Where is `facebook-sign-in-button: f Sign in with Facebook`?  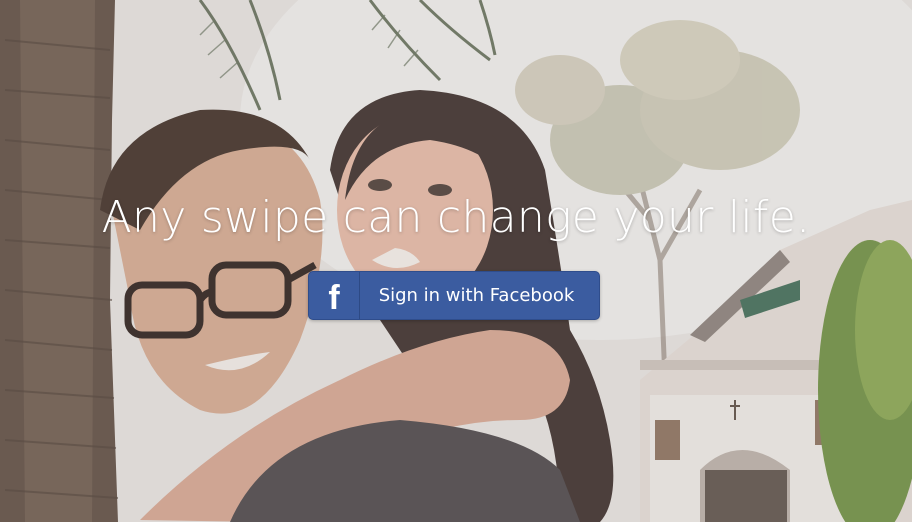 facebook-sign-in-button: f Sign in with Facebook is located at coordinates (454, 295).